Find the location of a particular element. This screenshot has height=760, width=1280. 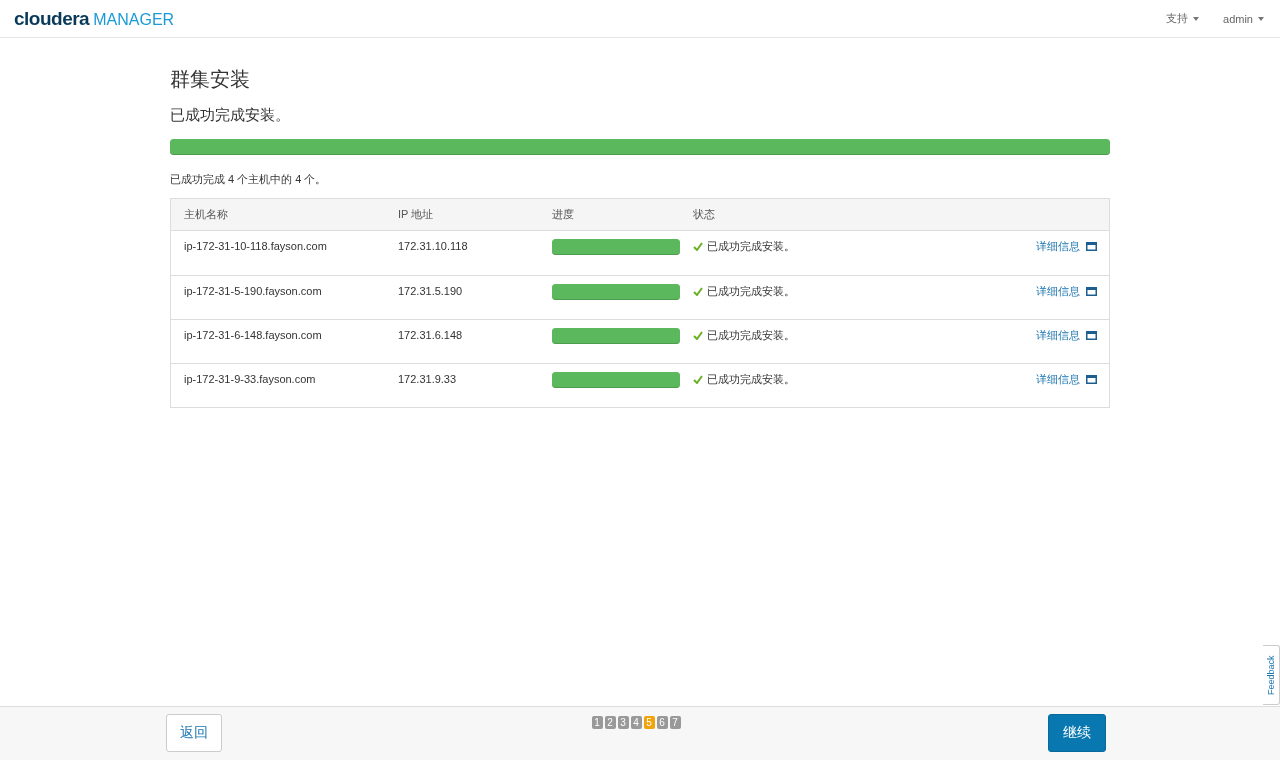

host-name-cell-text: ip-172-31-9-33.fayson.com is located at coordinates (250, 379).